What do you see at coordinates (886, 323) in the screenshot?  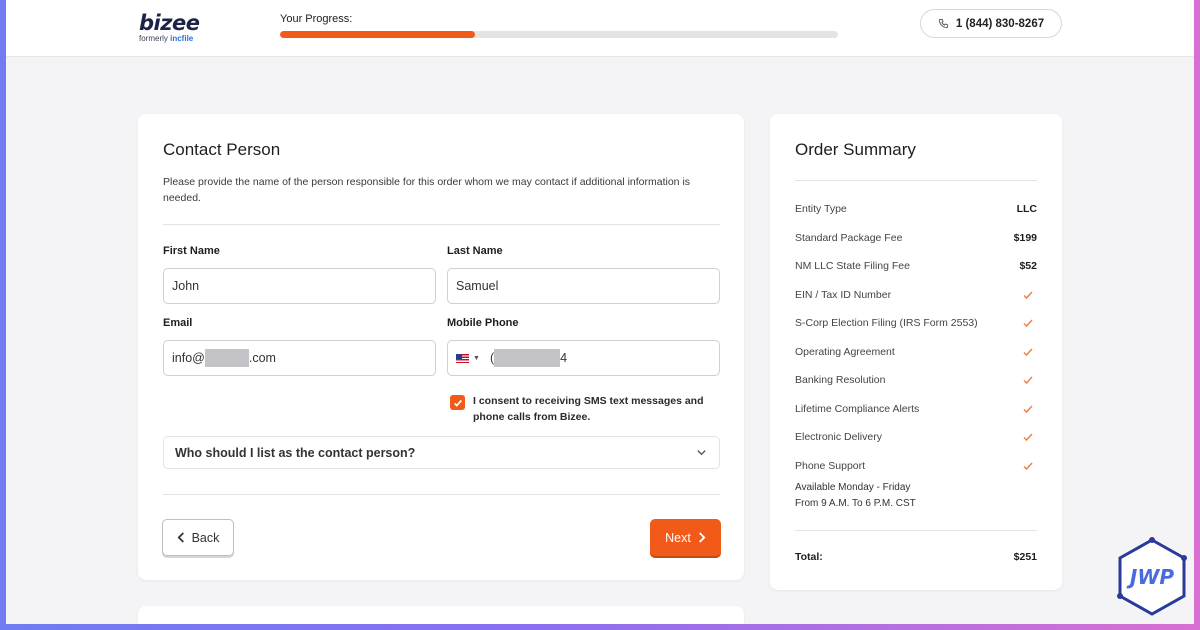 I see `summary-row-label: S-Corp Election Filing (IRS Form 2553)` at bounding box center [886, 323].